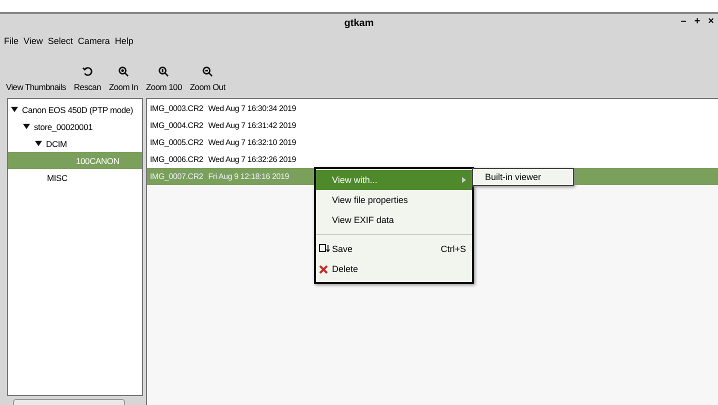 The height and width of the screenshot is (405, 718). What do you see at coordinates (208, 71) in the screenshot?
I see `zoom-out-icon` at bounding box center [208, 71].